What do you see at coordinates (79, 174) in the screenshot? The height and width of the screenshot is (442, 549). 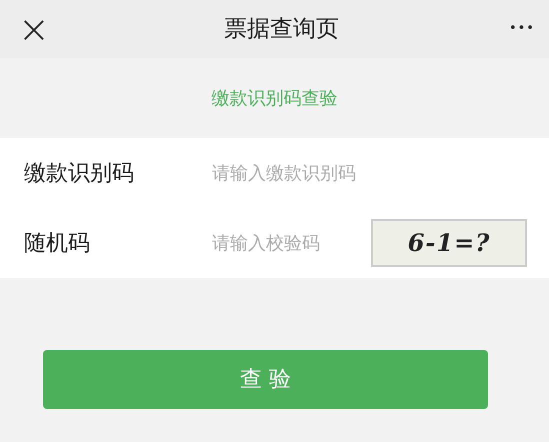 I see `field-label: 缴款识别码` at bounding box center [79, 174].